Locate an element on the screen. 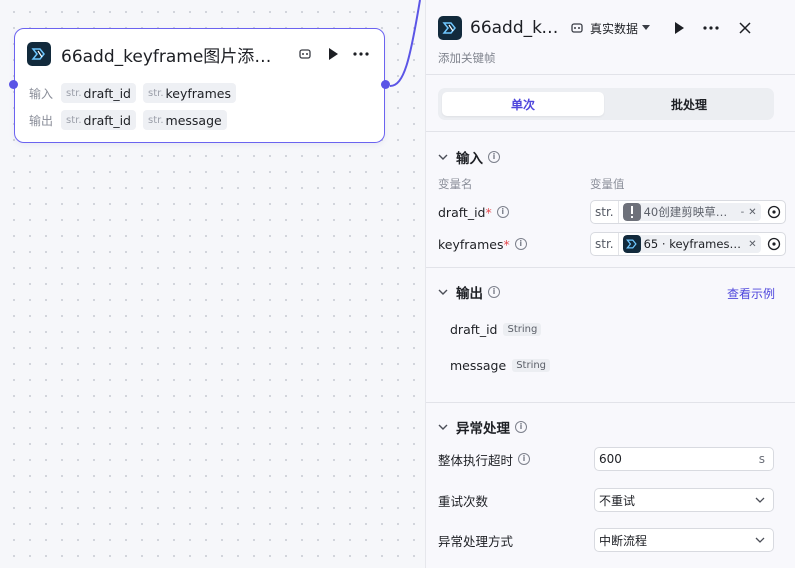 The image size is (795, 568). tab-batch: 批处理 is located at coordinates (689, 104).